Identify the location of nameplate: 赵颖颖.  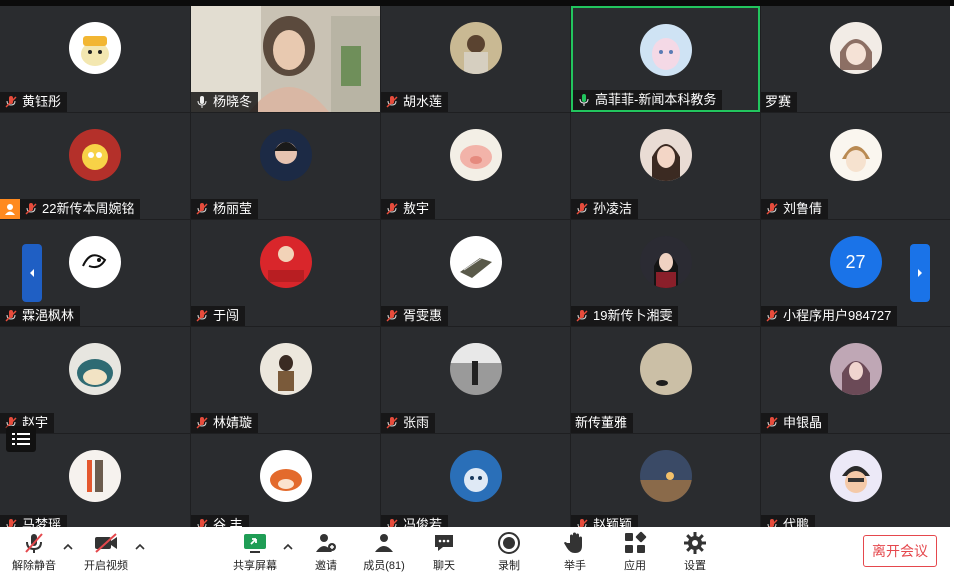
(605, 521).